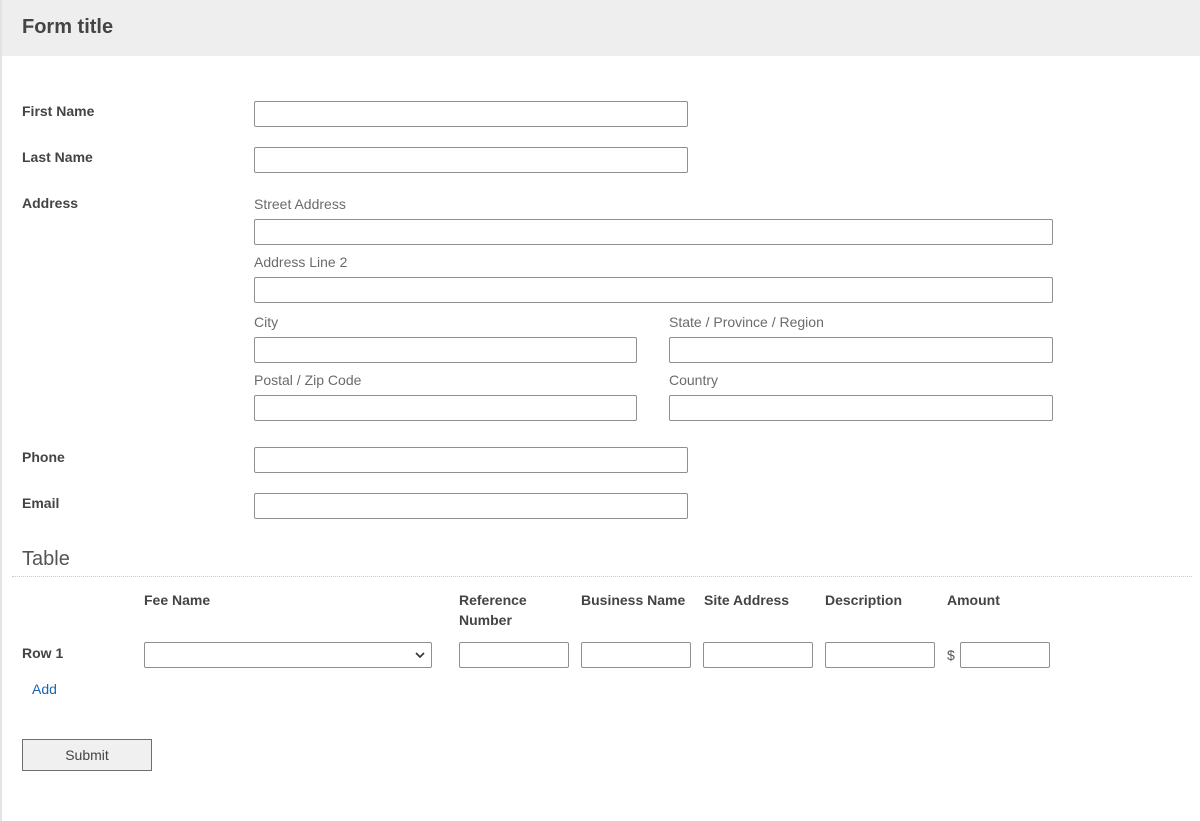 This screenshot has width=1200, height=821. What do you see at coordinates (288, 655) in the screenshot?
I see `fee-name-select` at bounding box center [288, 655].